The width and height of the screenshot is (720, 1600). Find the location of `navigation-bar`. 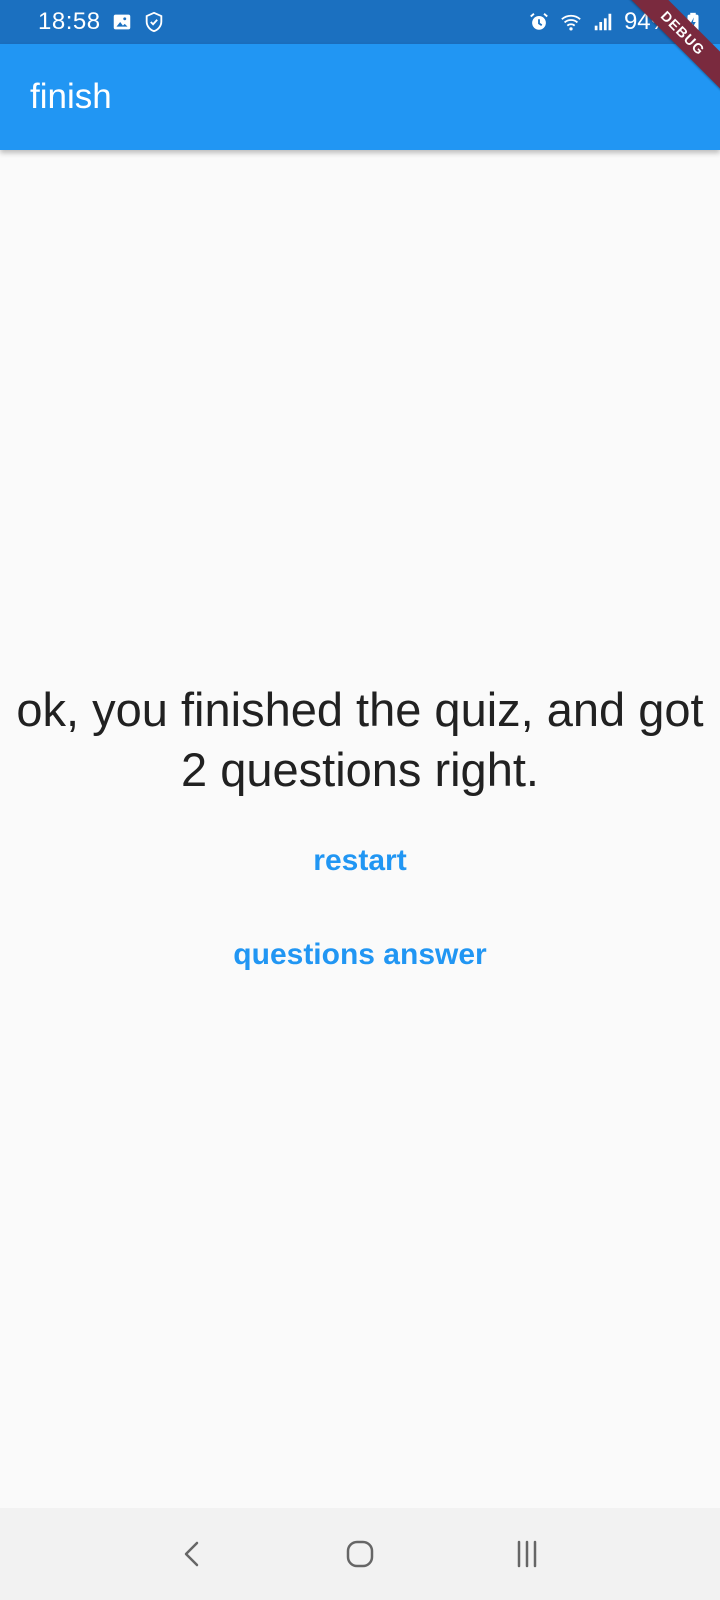

navigation-bar is located at coordinates (360, 1554).